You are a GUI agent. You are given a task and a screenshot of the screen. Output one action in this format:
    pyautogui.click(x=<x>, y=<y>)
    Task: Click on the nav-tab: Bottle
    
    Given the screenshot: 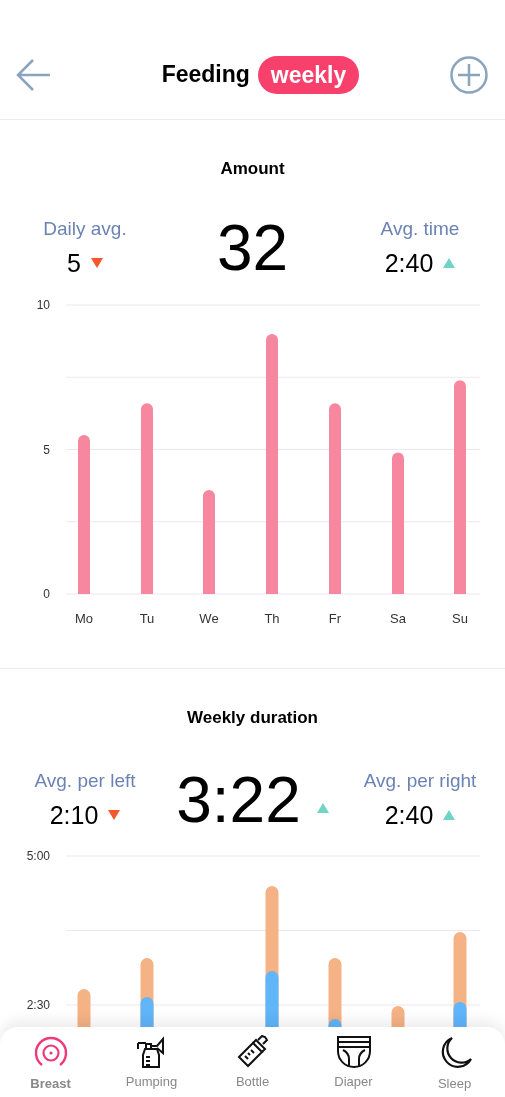 What is the action you would take?
    pyautogui.click(x=252, y=1062)
    